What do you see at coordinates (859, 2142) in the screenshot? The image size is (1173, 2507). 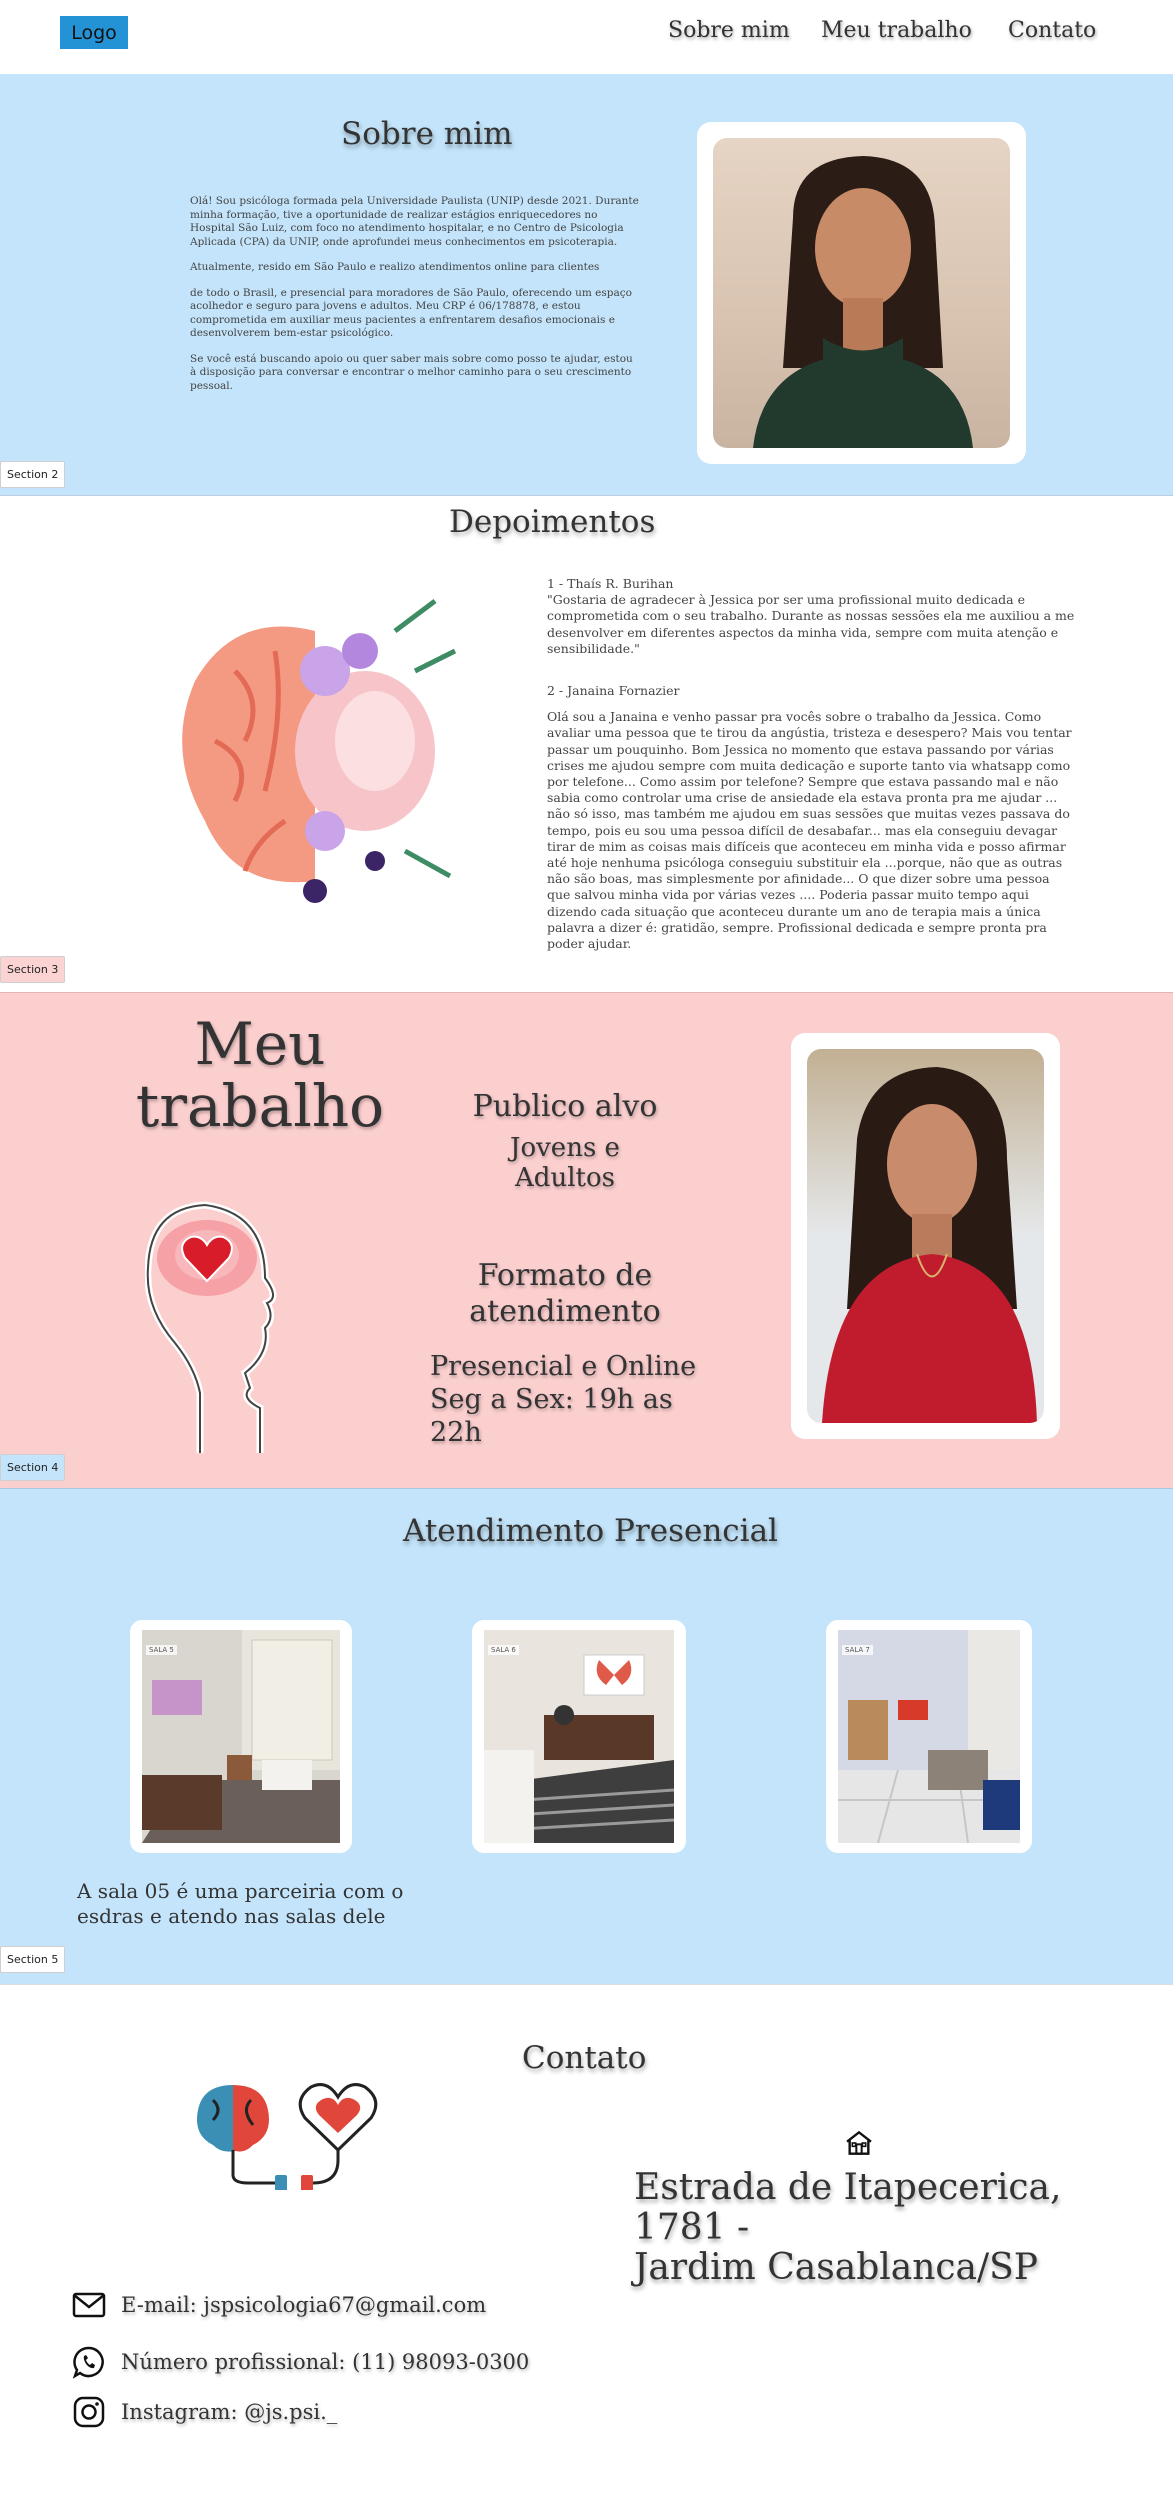 I see `home-icon` at bounding box center [859, 2142].